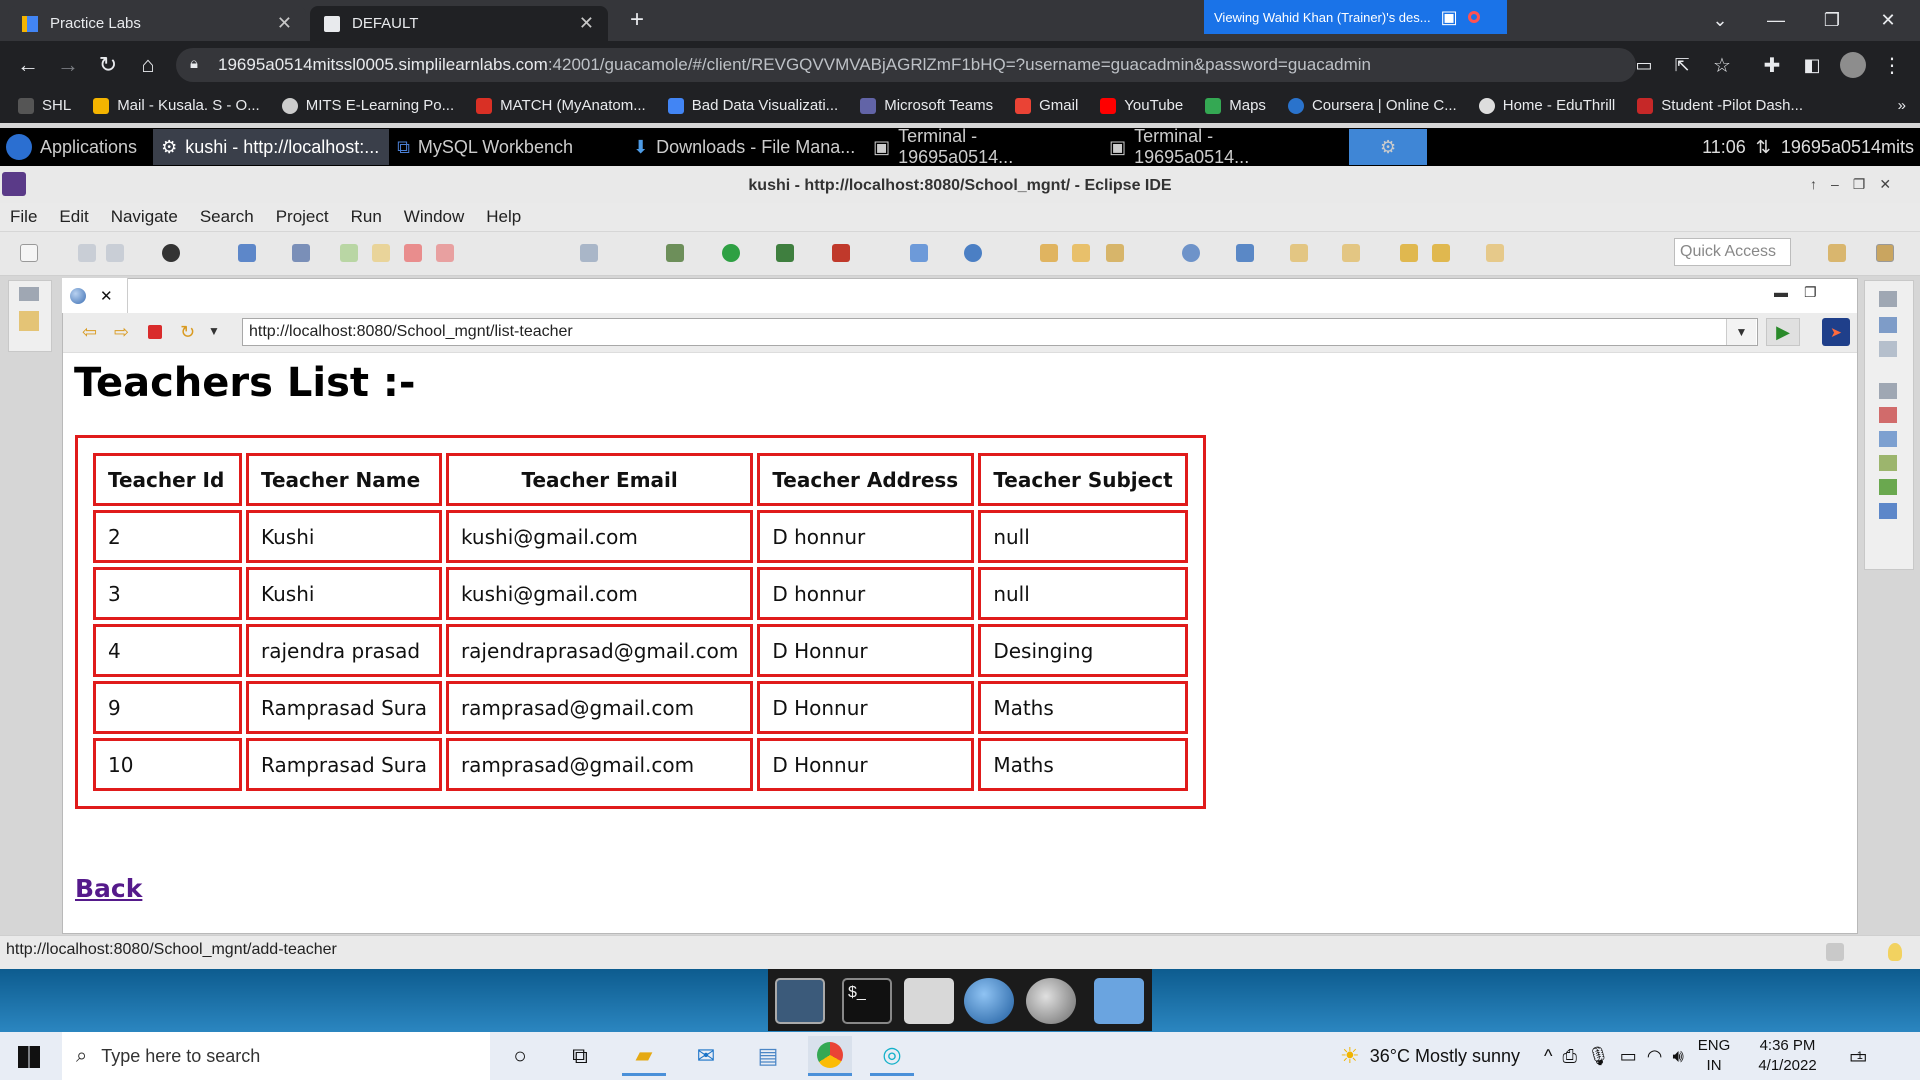 The width and height of the screenshot is (1920, 1080). Describe the element at coordinates (1569, 1056) in the screenshot. I see `meet-now-icon: ⎙` at that location.